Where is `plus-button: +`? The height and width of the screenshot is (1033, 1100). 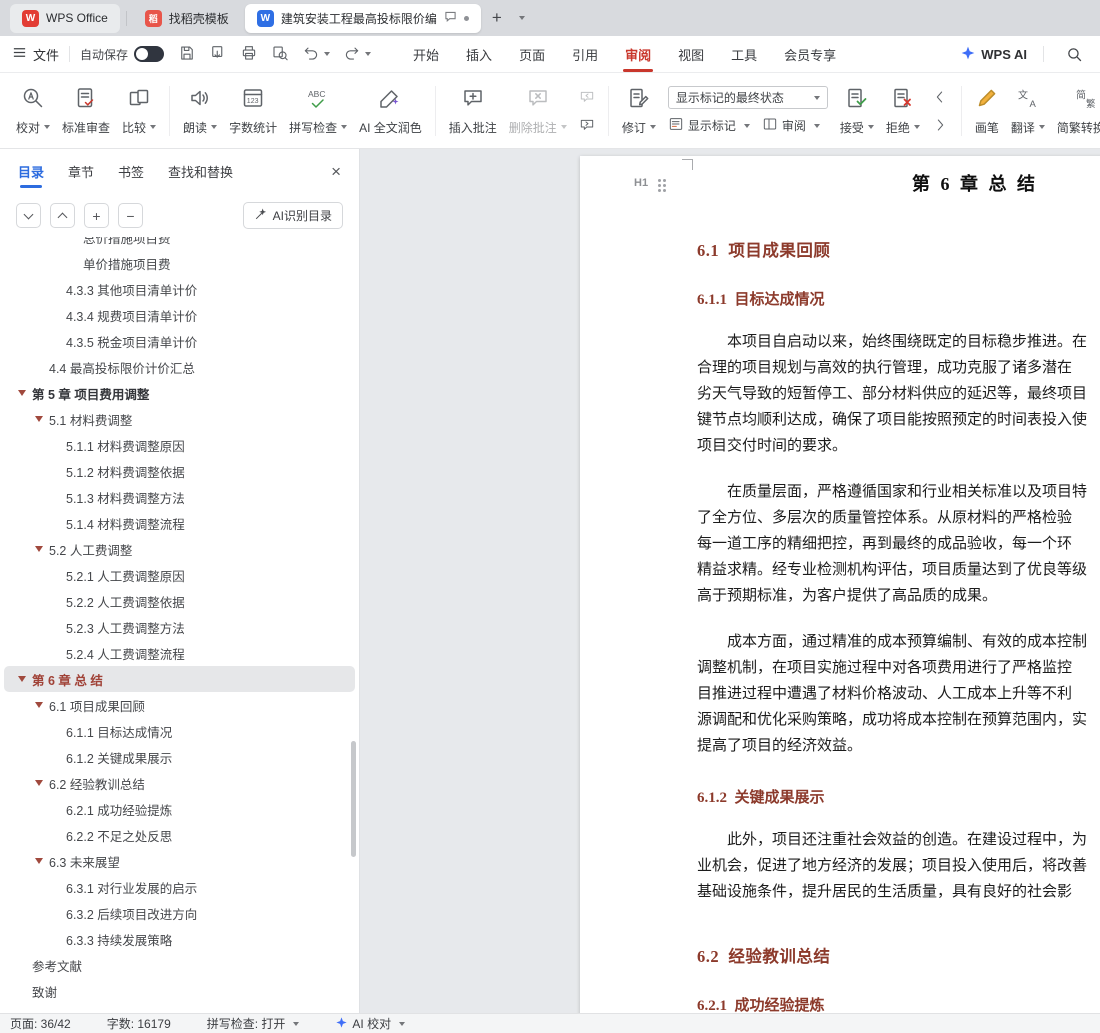 plus-button: + is located at coordinates (96, 215).